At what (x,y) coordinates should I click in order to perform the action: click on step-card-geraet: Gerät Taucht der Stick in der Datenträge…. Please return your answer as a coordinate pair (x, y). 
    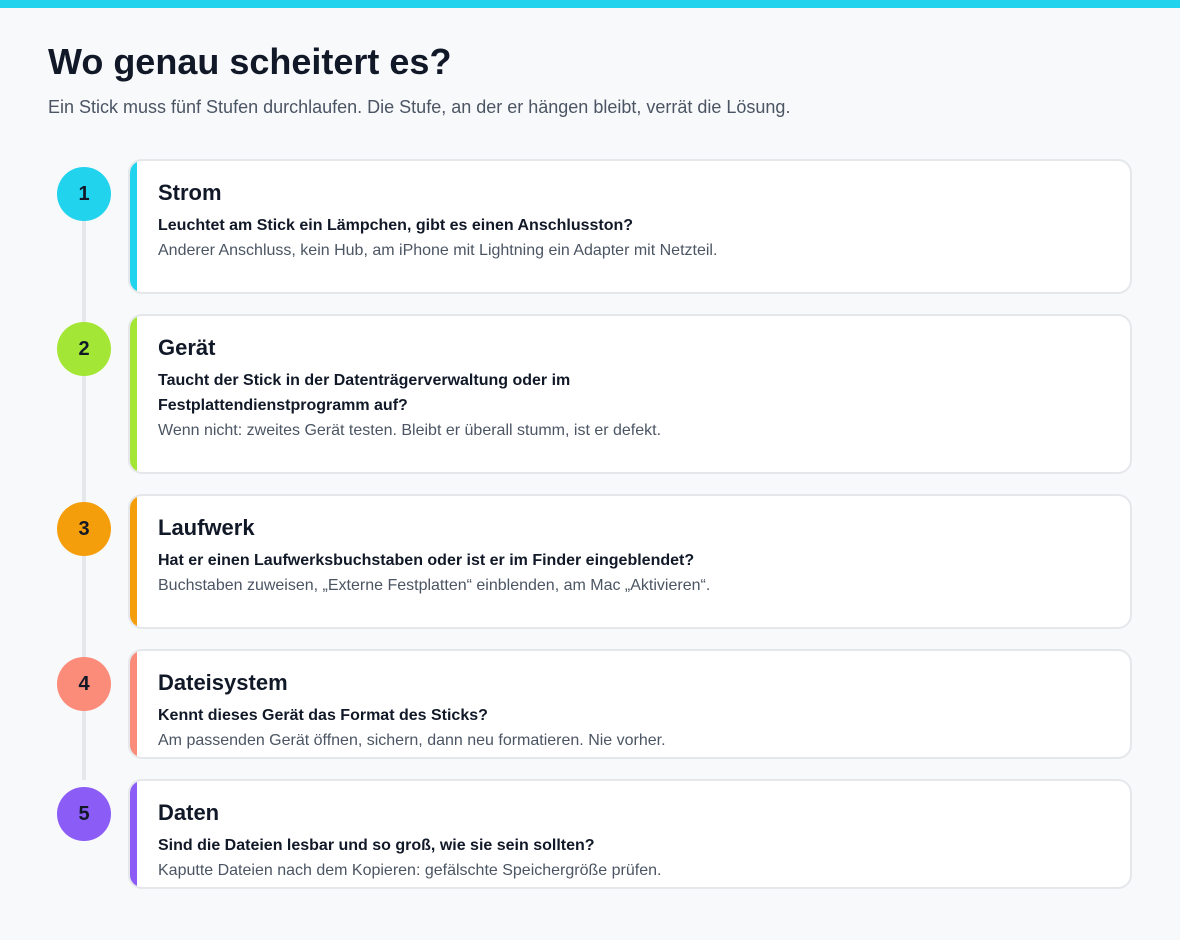
    Looking at the image, I should click on (630, 394).